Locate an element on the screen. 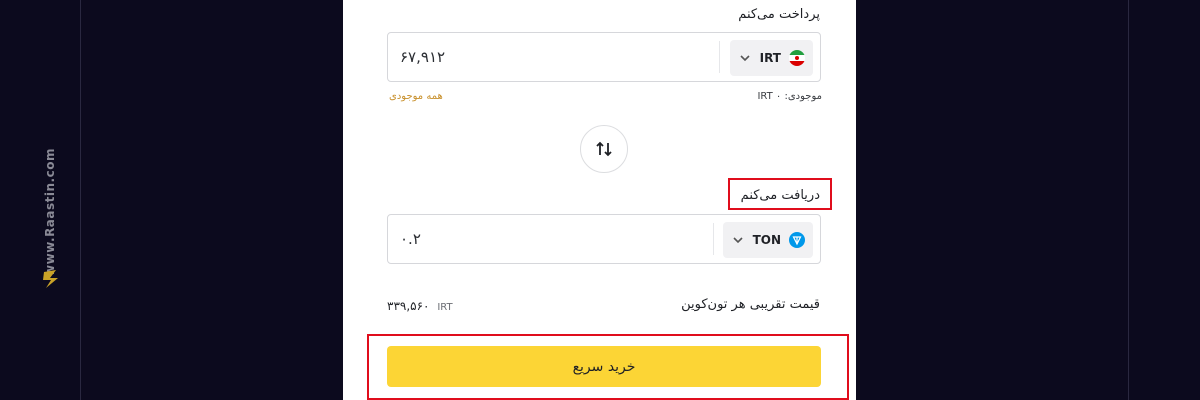 Image resolution: width=1200 pixels, height=400 pixels. price-label: قیمت تقریبی هر تون‌کوین is located at coordinates (750, 304).